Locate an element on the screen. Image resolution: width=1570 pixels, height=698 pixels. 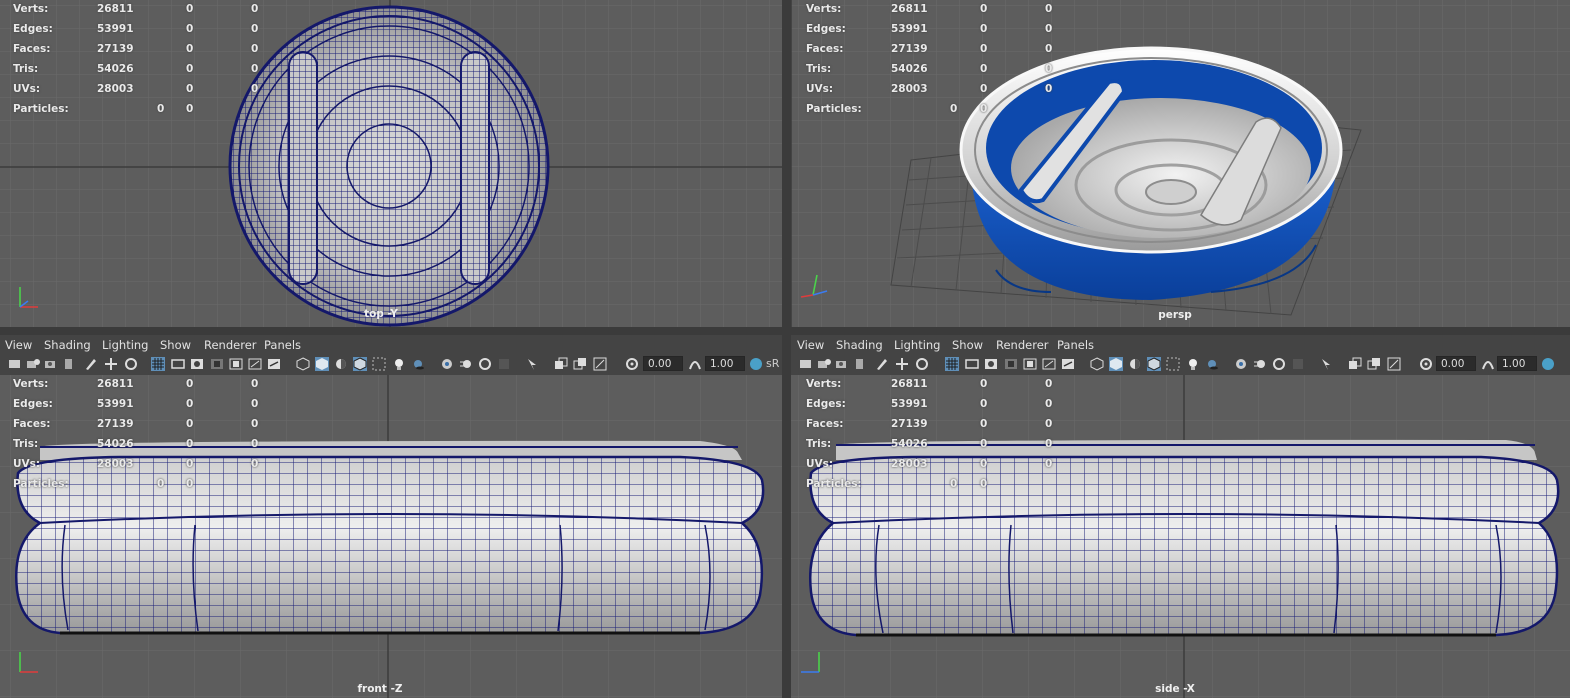
viewport-camera-label: side -X is located at coordinates (1175, 689).